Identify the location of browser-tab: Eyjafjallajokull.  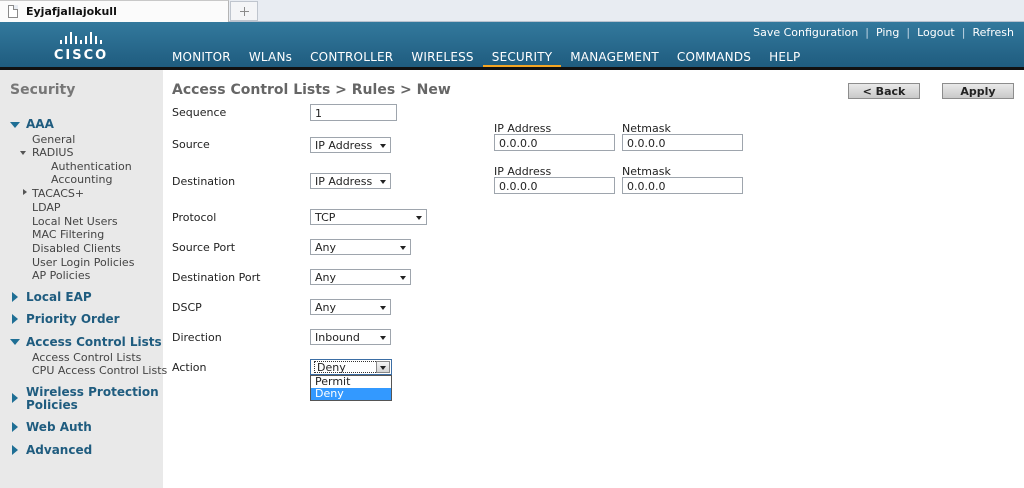
(114, 11).